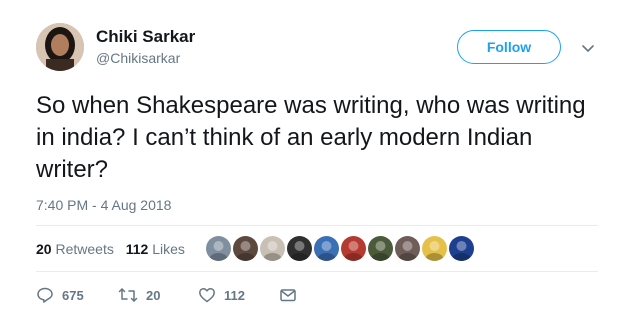 Image resolution: width=633 pixels, height=325 pixels. I want to click on retweets-count: 20, so click(44, 249).